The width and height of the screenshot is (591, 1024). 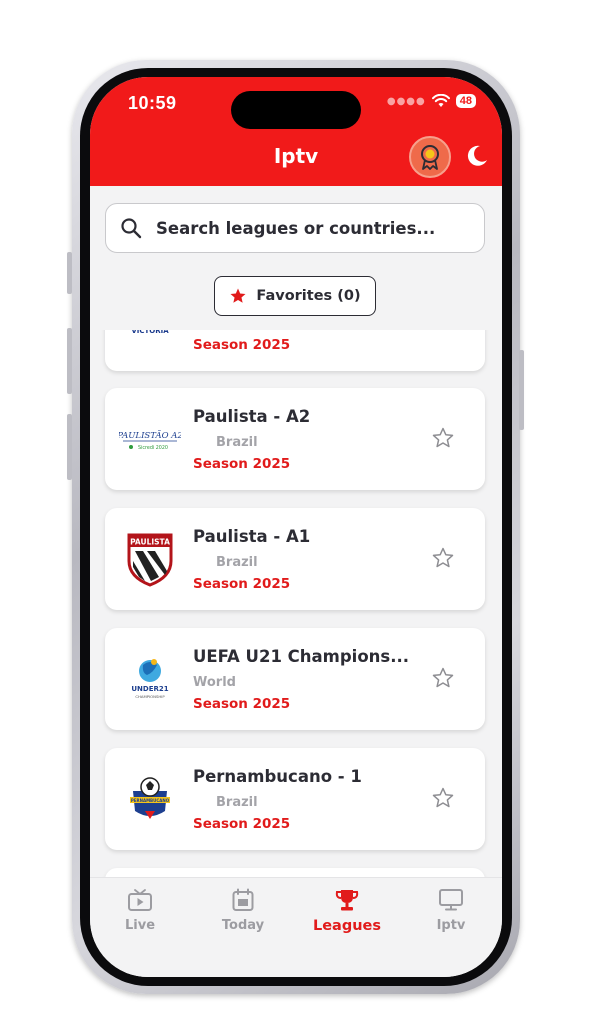 I want to click on tab-label: Today, so click(x=243, y=925).